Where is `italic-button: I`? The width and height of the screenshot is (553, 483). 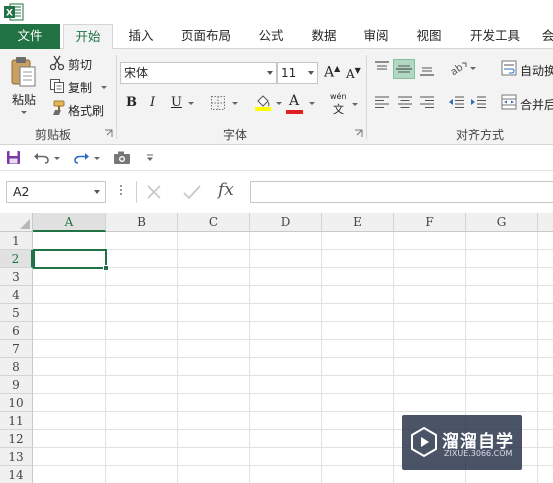
italic-button: I is located at coordinates (152, 102).